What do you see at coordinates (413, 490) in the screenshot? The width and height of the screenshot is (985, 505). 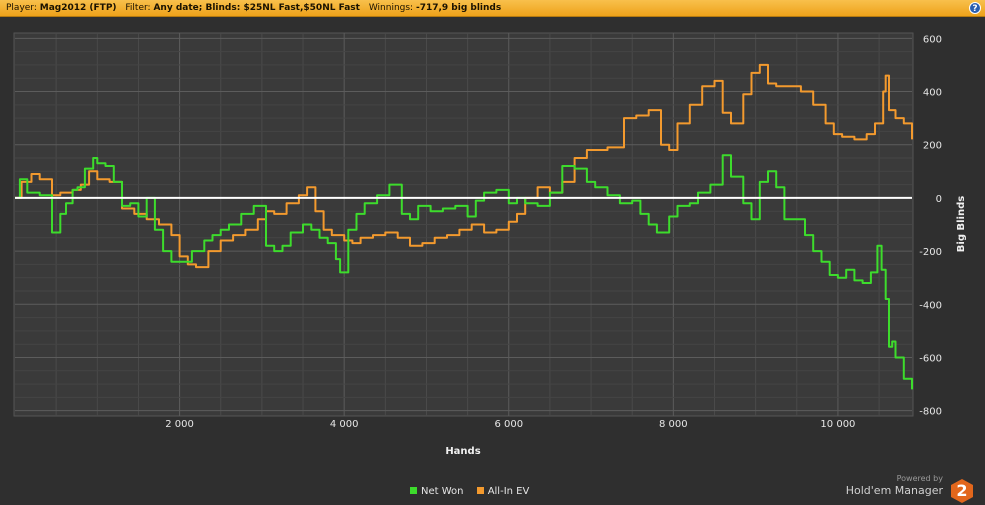 I see `legend-swatch-net-won` at bounding box center [413, 490].